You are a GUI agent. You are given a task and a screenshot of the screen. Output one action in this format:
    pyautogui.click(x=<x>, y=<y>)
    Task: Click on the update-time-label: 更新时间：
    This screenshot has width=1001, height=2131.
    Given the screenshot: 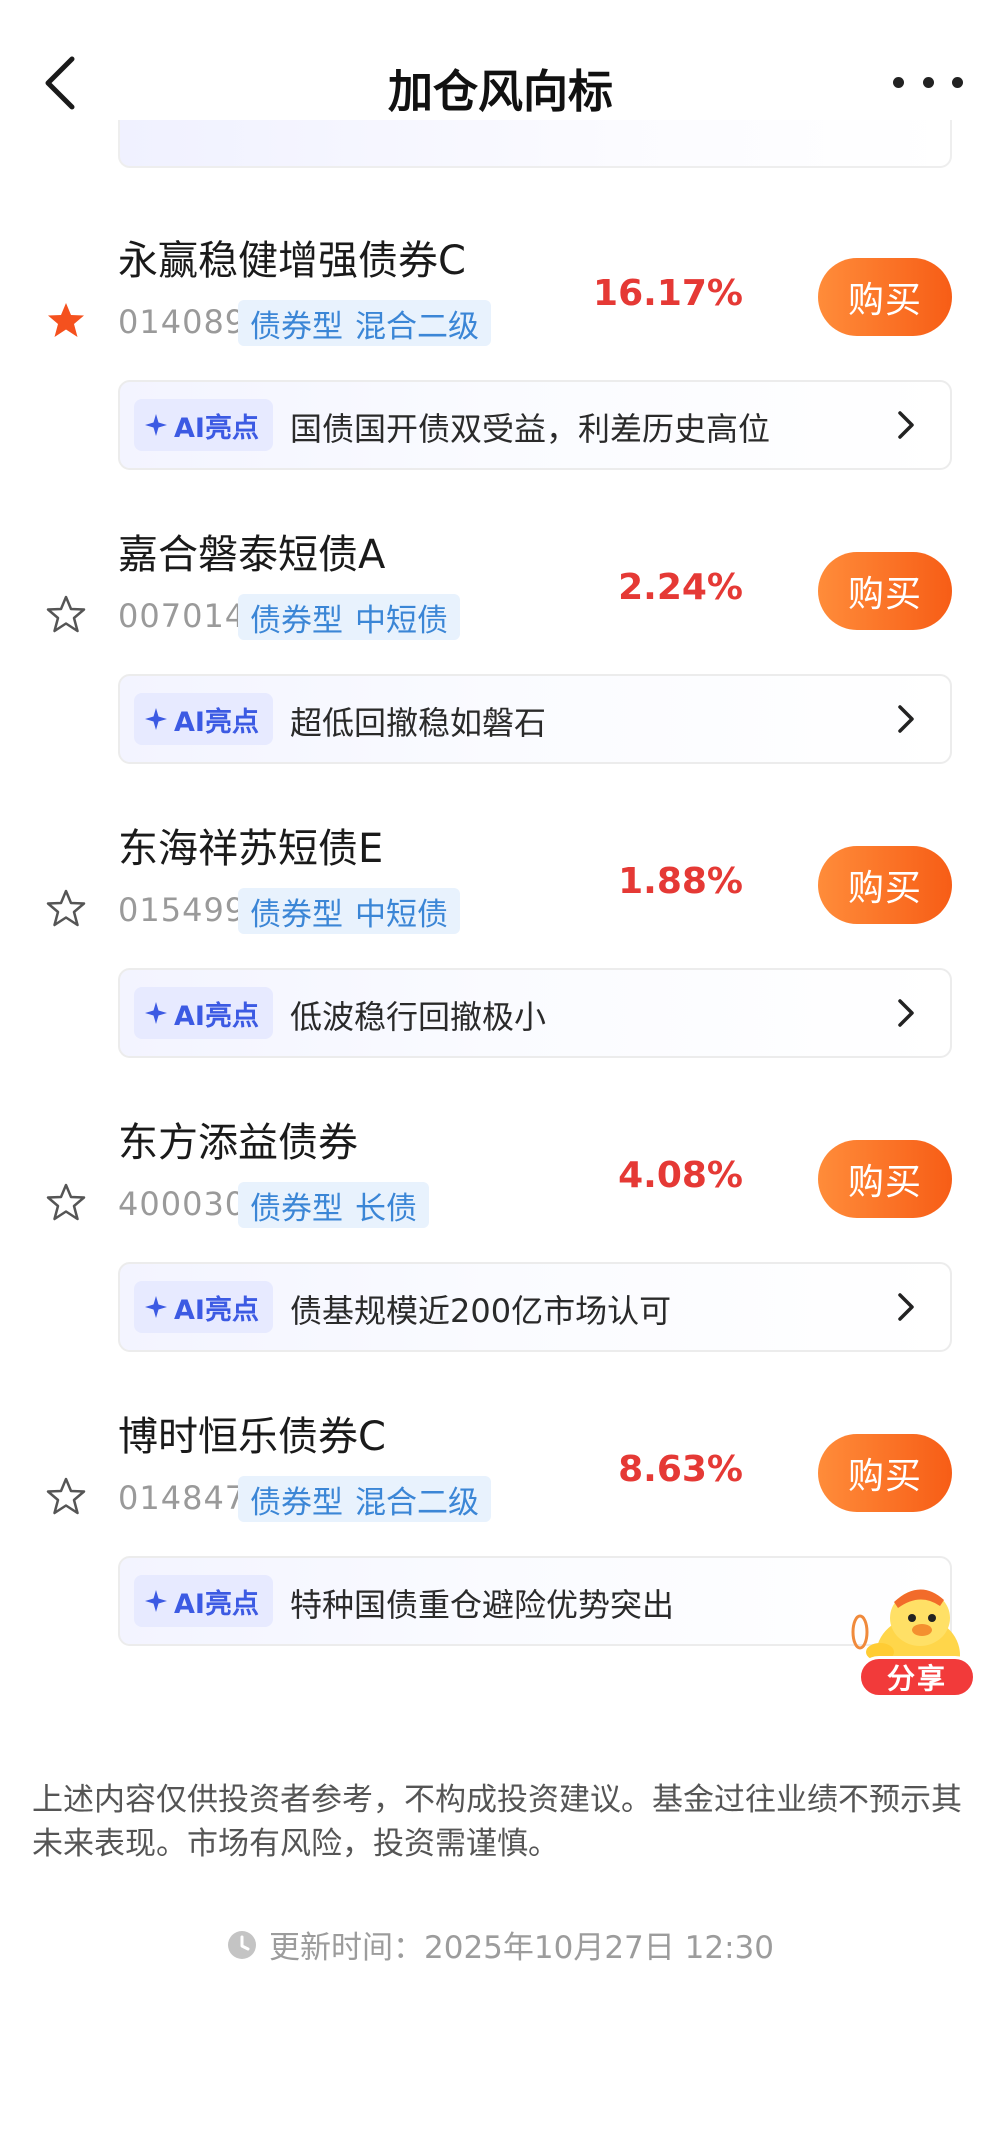 What is the action you would take?
    pyautogui.click(x=346, y=1948)
    